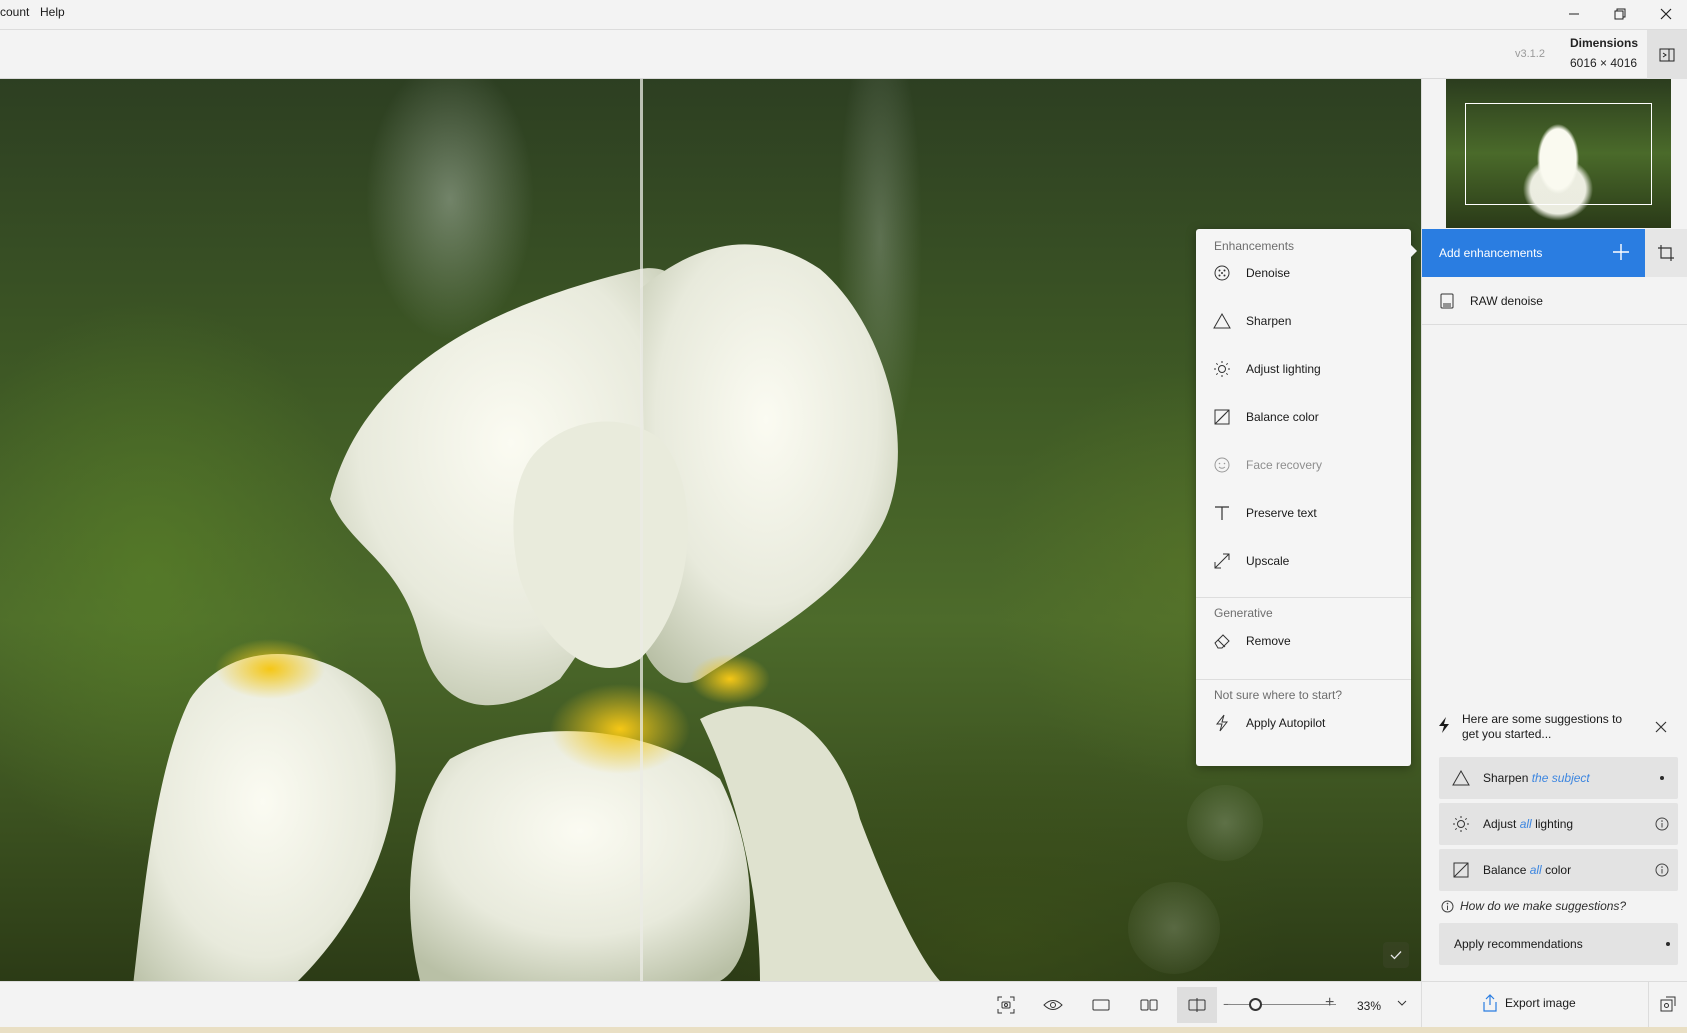 The image size is (1687, 1033). What do you see at coordinates (1284, 465) in the screenshot?
I see `menu-item-label: Face recovery` at bounding box center [1284, 465].